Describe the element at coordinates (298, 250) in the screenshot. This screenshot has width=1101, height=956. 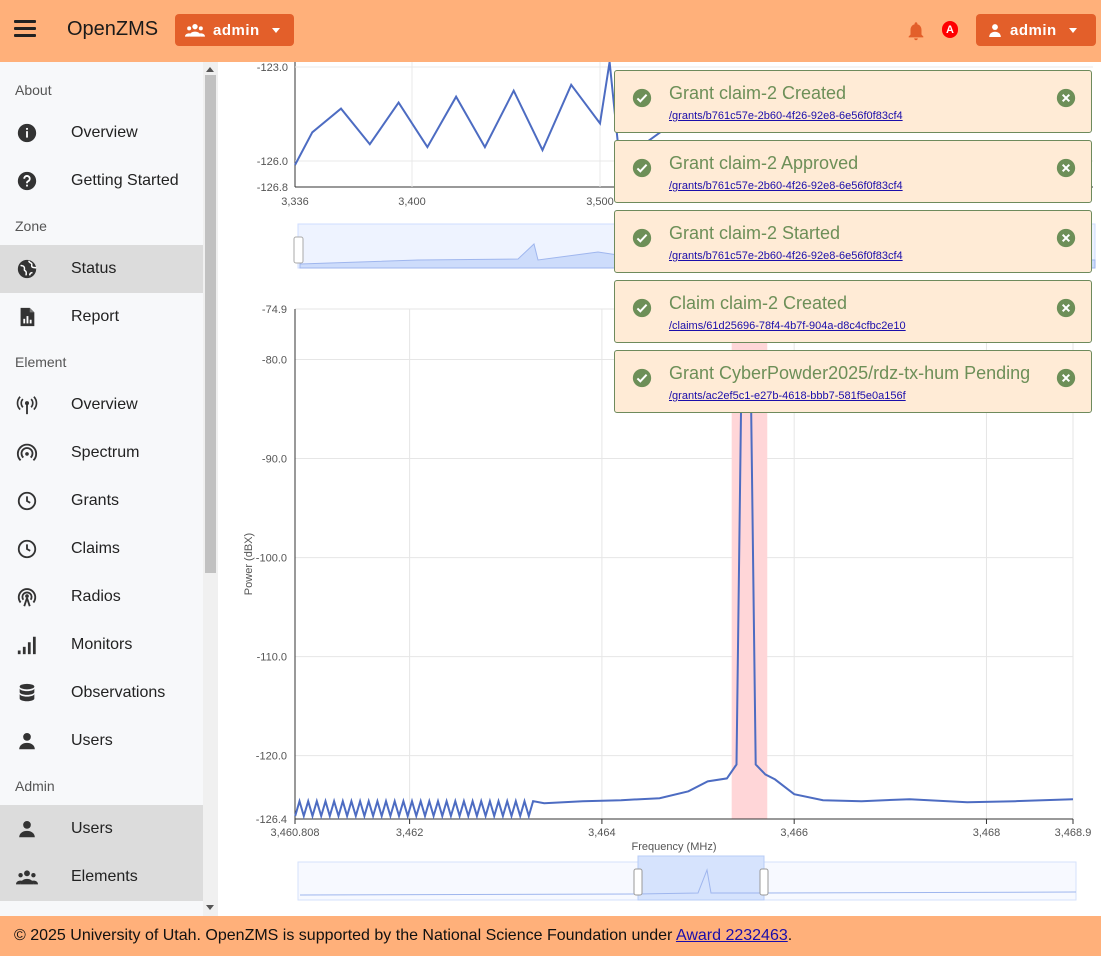
I see `top-navigator-handle` at that location.